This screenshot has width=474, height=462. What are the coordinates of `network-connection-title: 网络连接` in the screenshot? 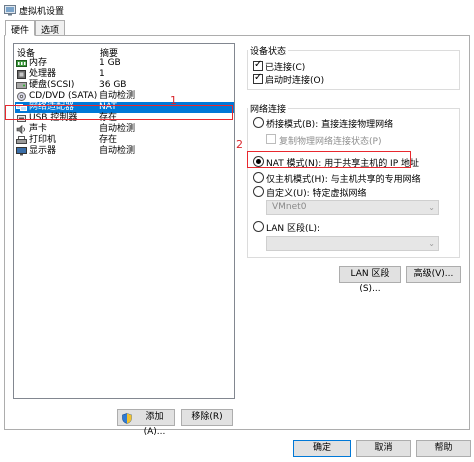 It's located at (268, 108).